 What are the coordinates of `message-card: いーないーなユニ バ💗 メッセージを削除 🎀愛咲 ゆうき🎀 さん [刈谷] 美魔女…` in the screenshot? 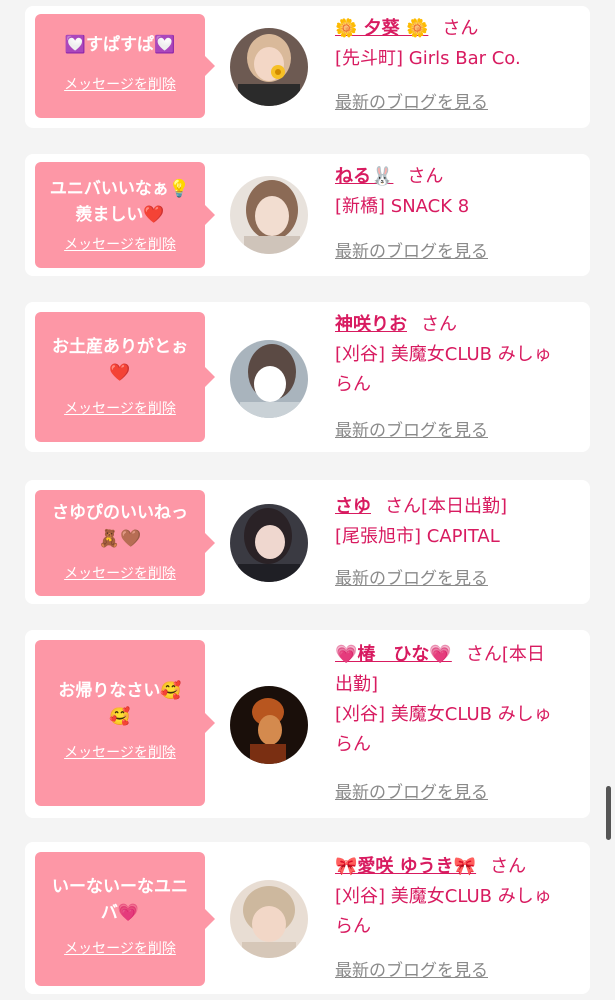 It's located at (307, 918).